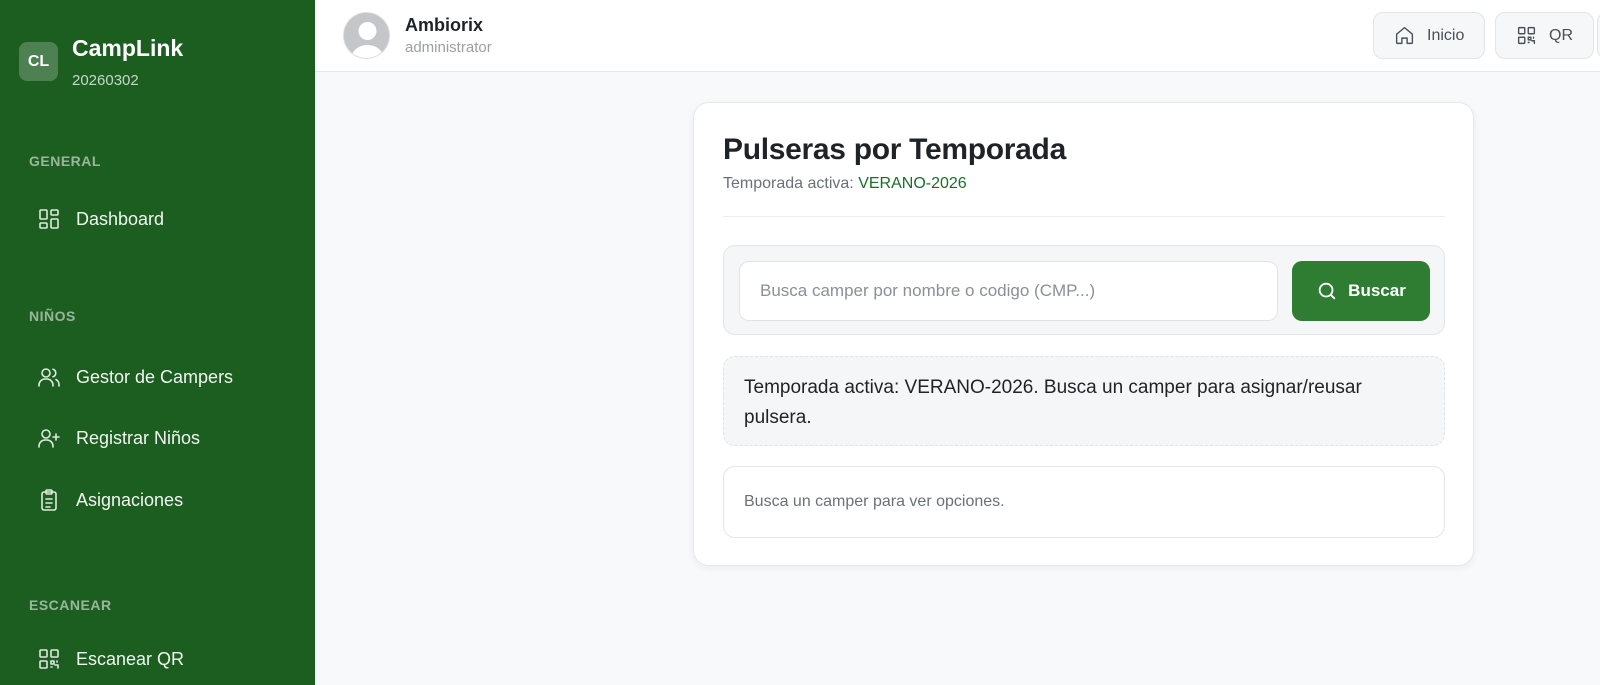 The image size is (1600, 685). I want to click on topbar: Ambiorix administrator Inicio QR, so click(957, 36).